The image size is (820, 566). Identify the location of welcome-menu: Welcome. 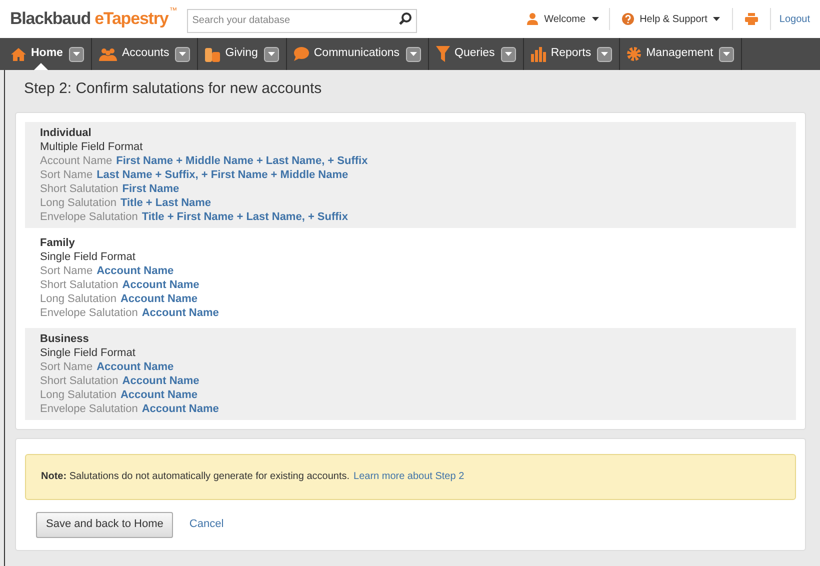
(565, 19).